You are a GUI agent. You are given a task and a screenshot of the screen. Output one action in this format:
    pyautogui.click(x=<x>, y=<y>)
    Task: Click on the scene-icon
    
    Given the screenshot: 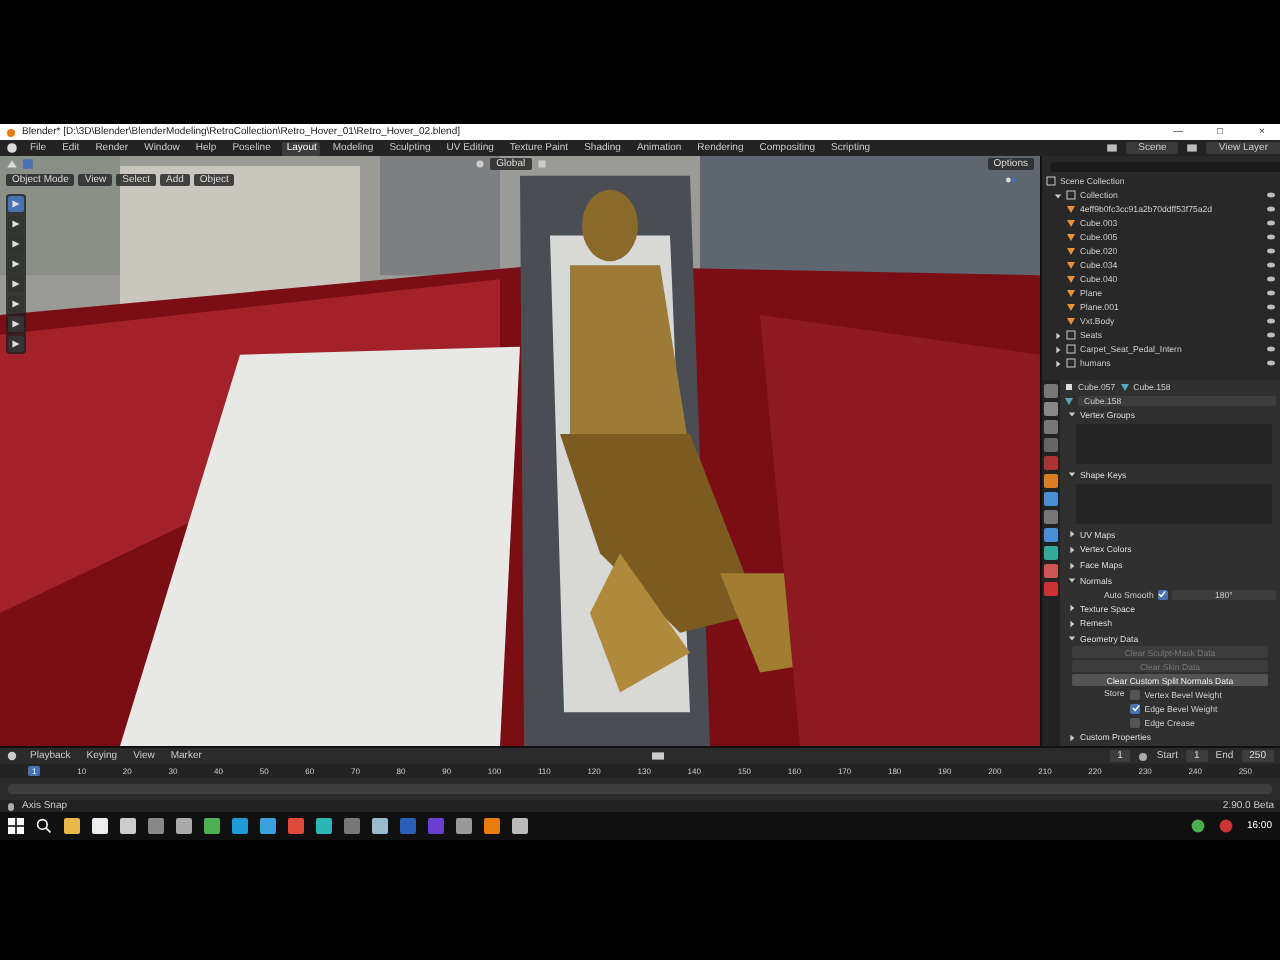 What is the action you would take?
    pyautogui.click(x=1112, y=148)
    